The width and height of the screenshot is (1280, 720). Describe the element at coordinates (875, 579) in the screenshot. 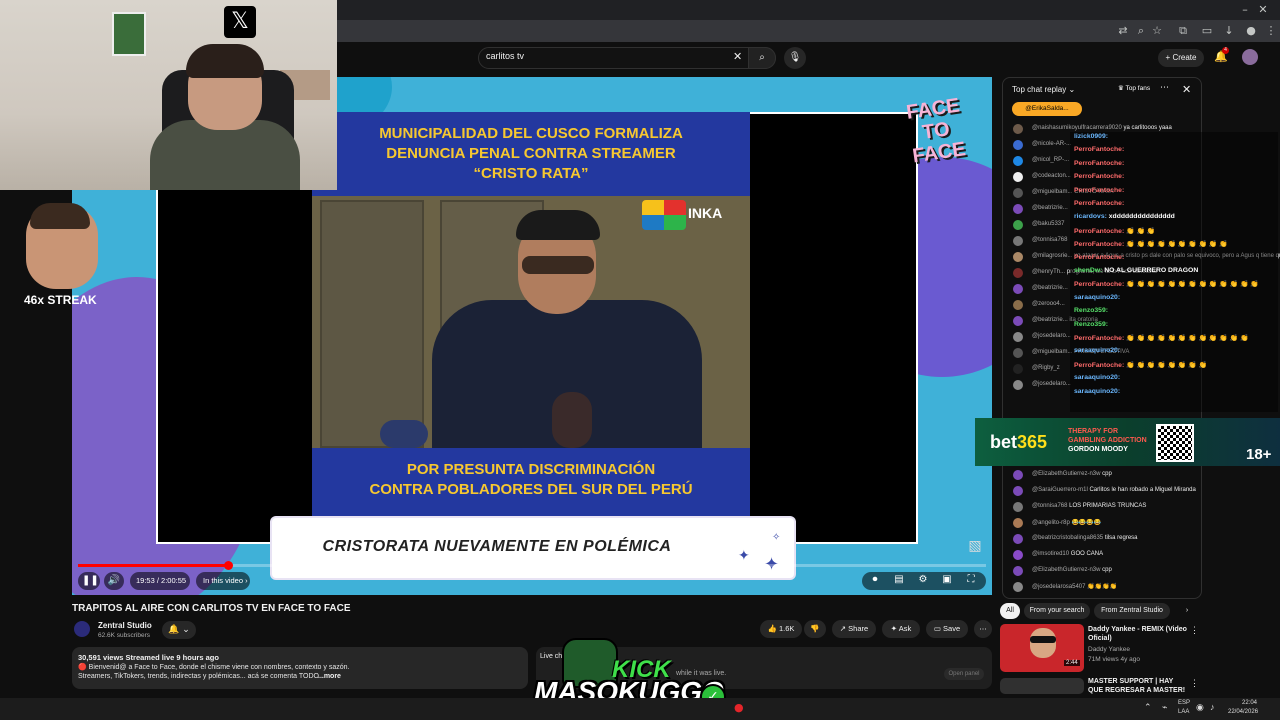

I see `autoplay-toggle-icon: ⏺` at that location.